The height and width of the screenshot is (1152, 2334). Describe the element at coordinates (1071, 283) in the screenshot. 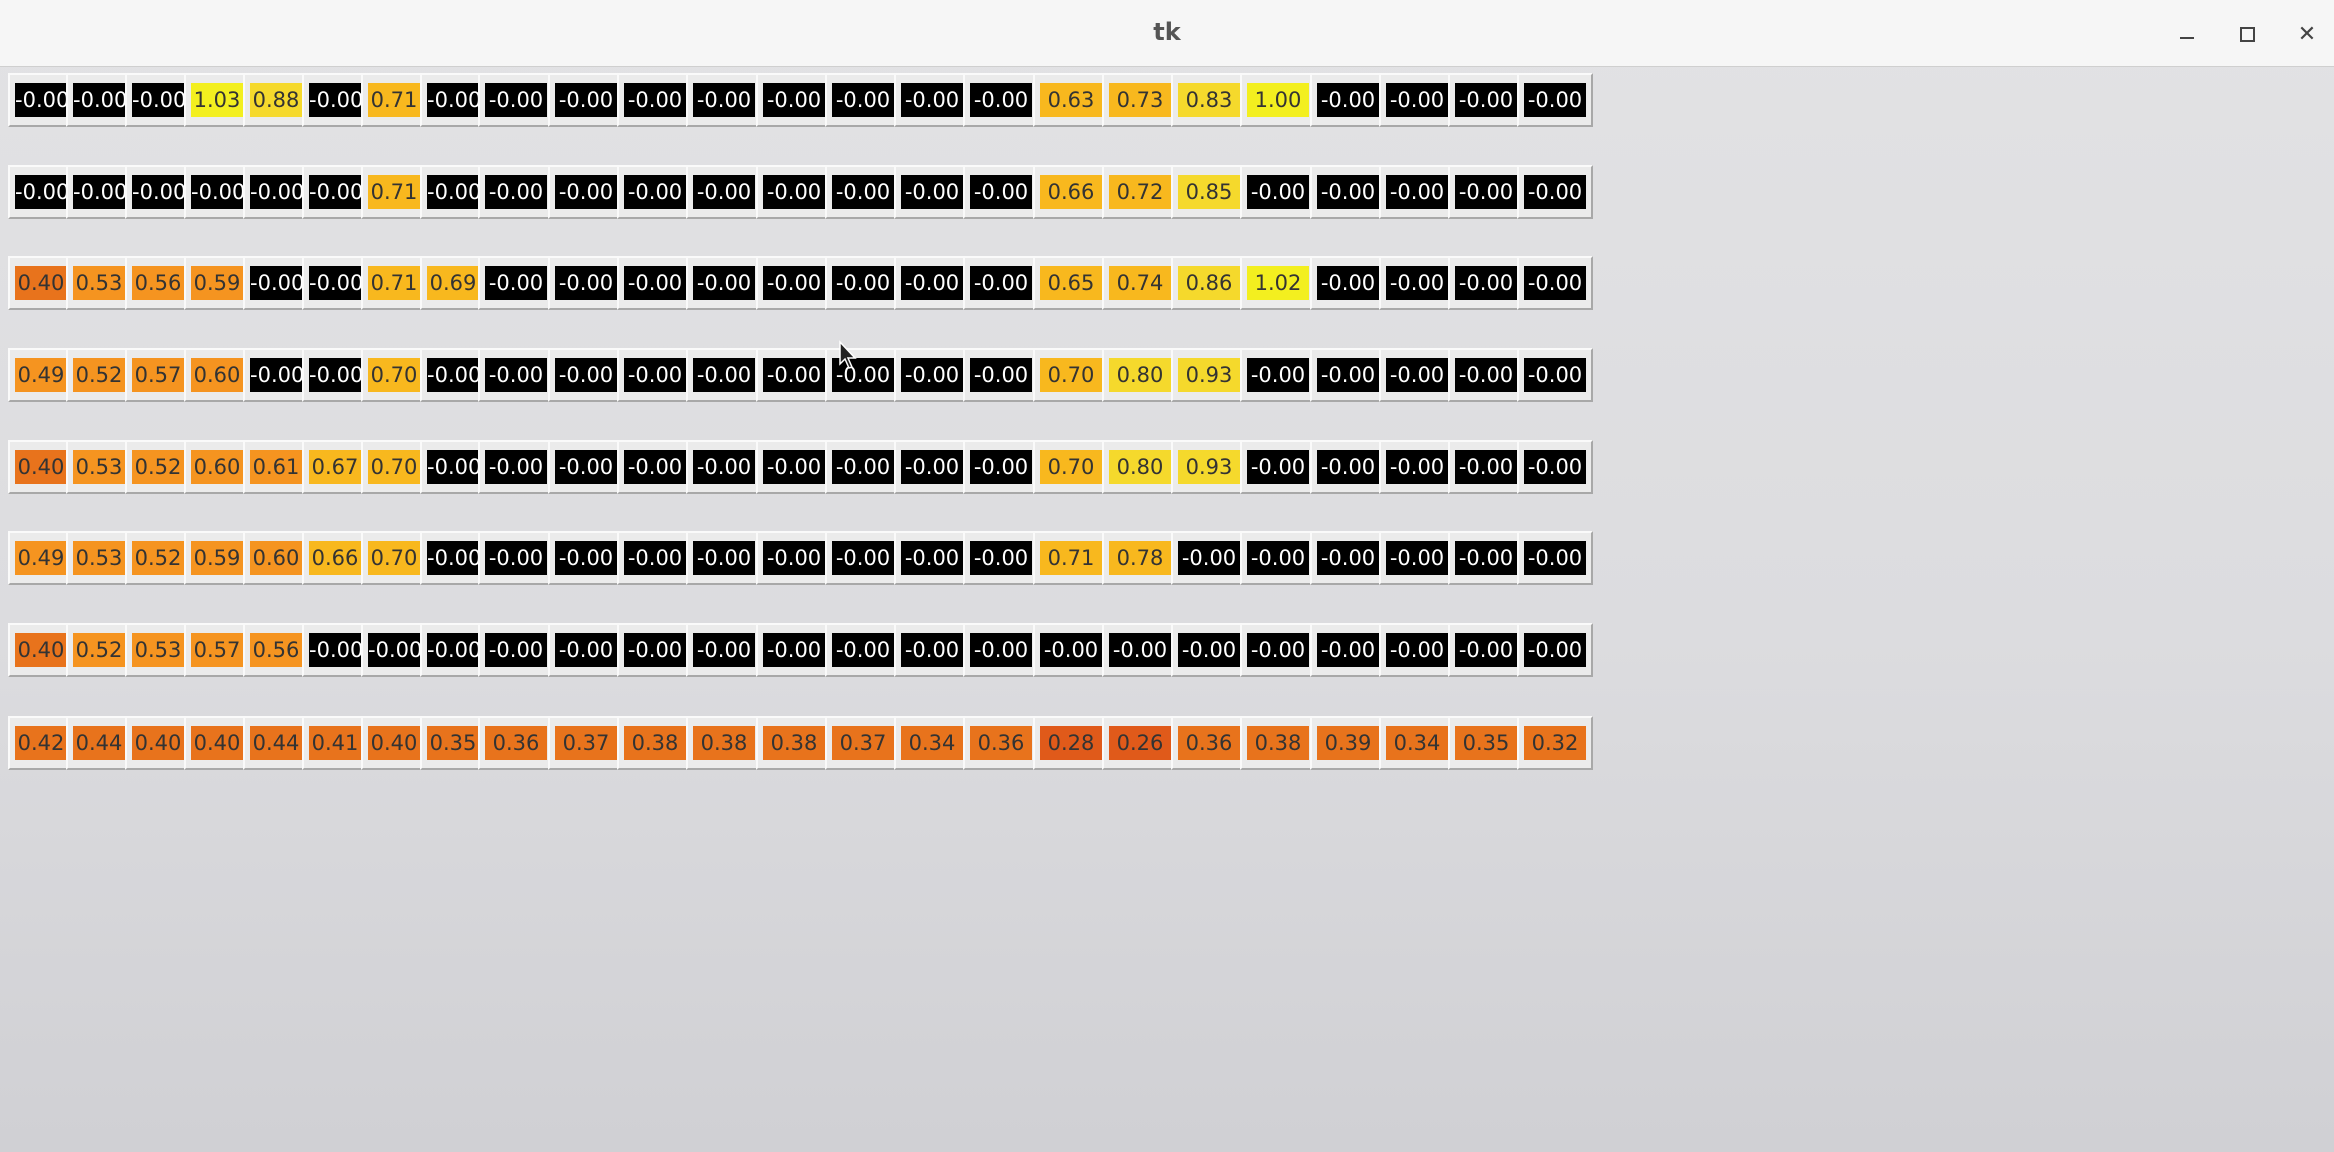

I see `value-cell: 0.65` at that location.